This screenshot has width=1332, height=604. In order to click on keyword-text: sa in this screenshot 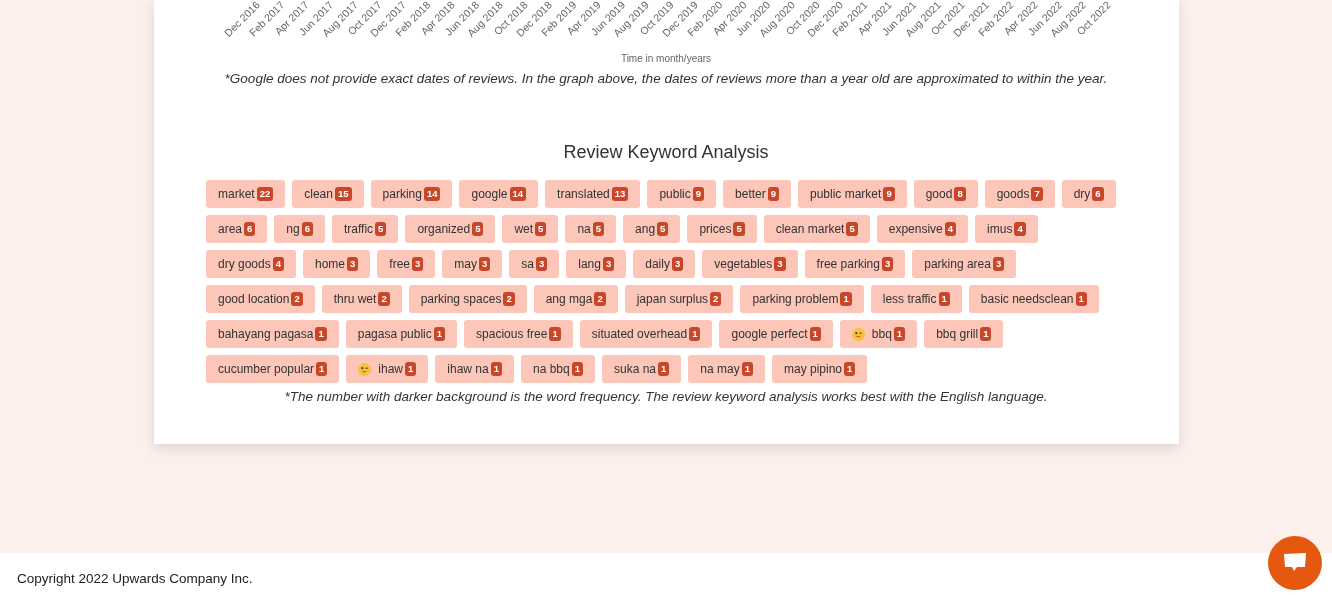, I will do `click(527, 264)`.